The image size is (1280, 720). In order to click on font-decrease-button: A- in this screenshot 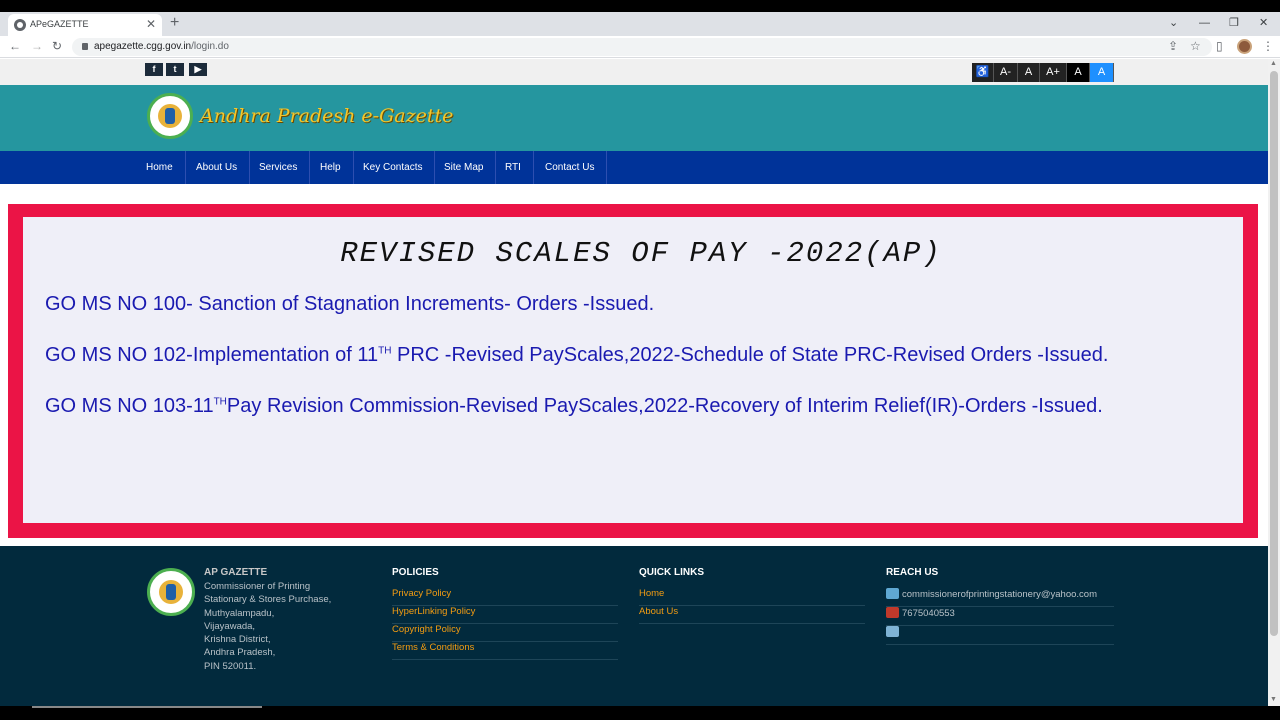, I will do `click(1006, 72)`.